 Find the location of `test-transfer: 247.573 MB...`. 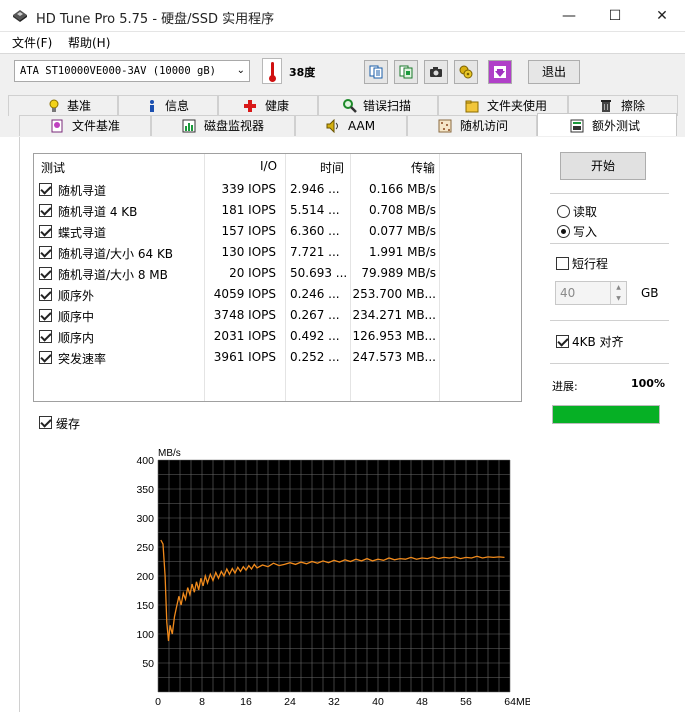

test-transfer: 247.573 MB... is located at coordinates (394, 357).